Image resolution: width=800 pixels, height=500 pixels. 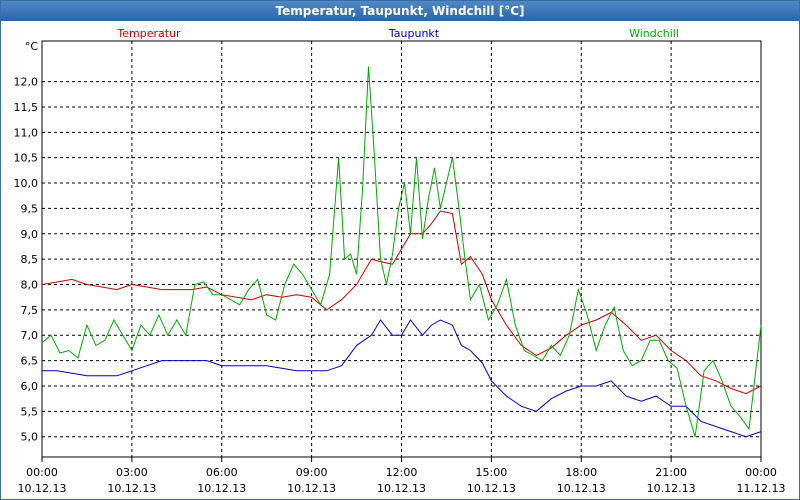 I want to click on y-tick-label: 7,5, so click(x=30, y=310).